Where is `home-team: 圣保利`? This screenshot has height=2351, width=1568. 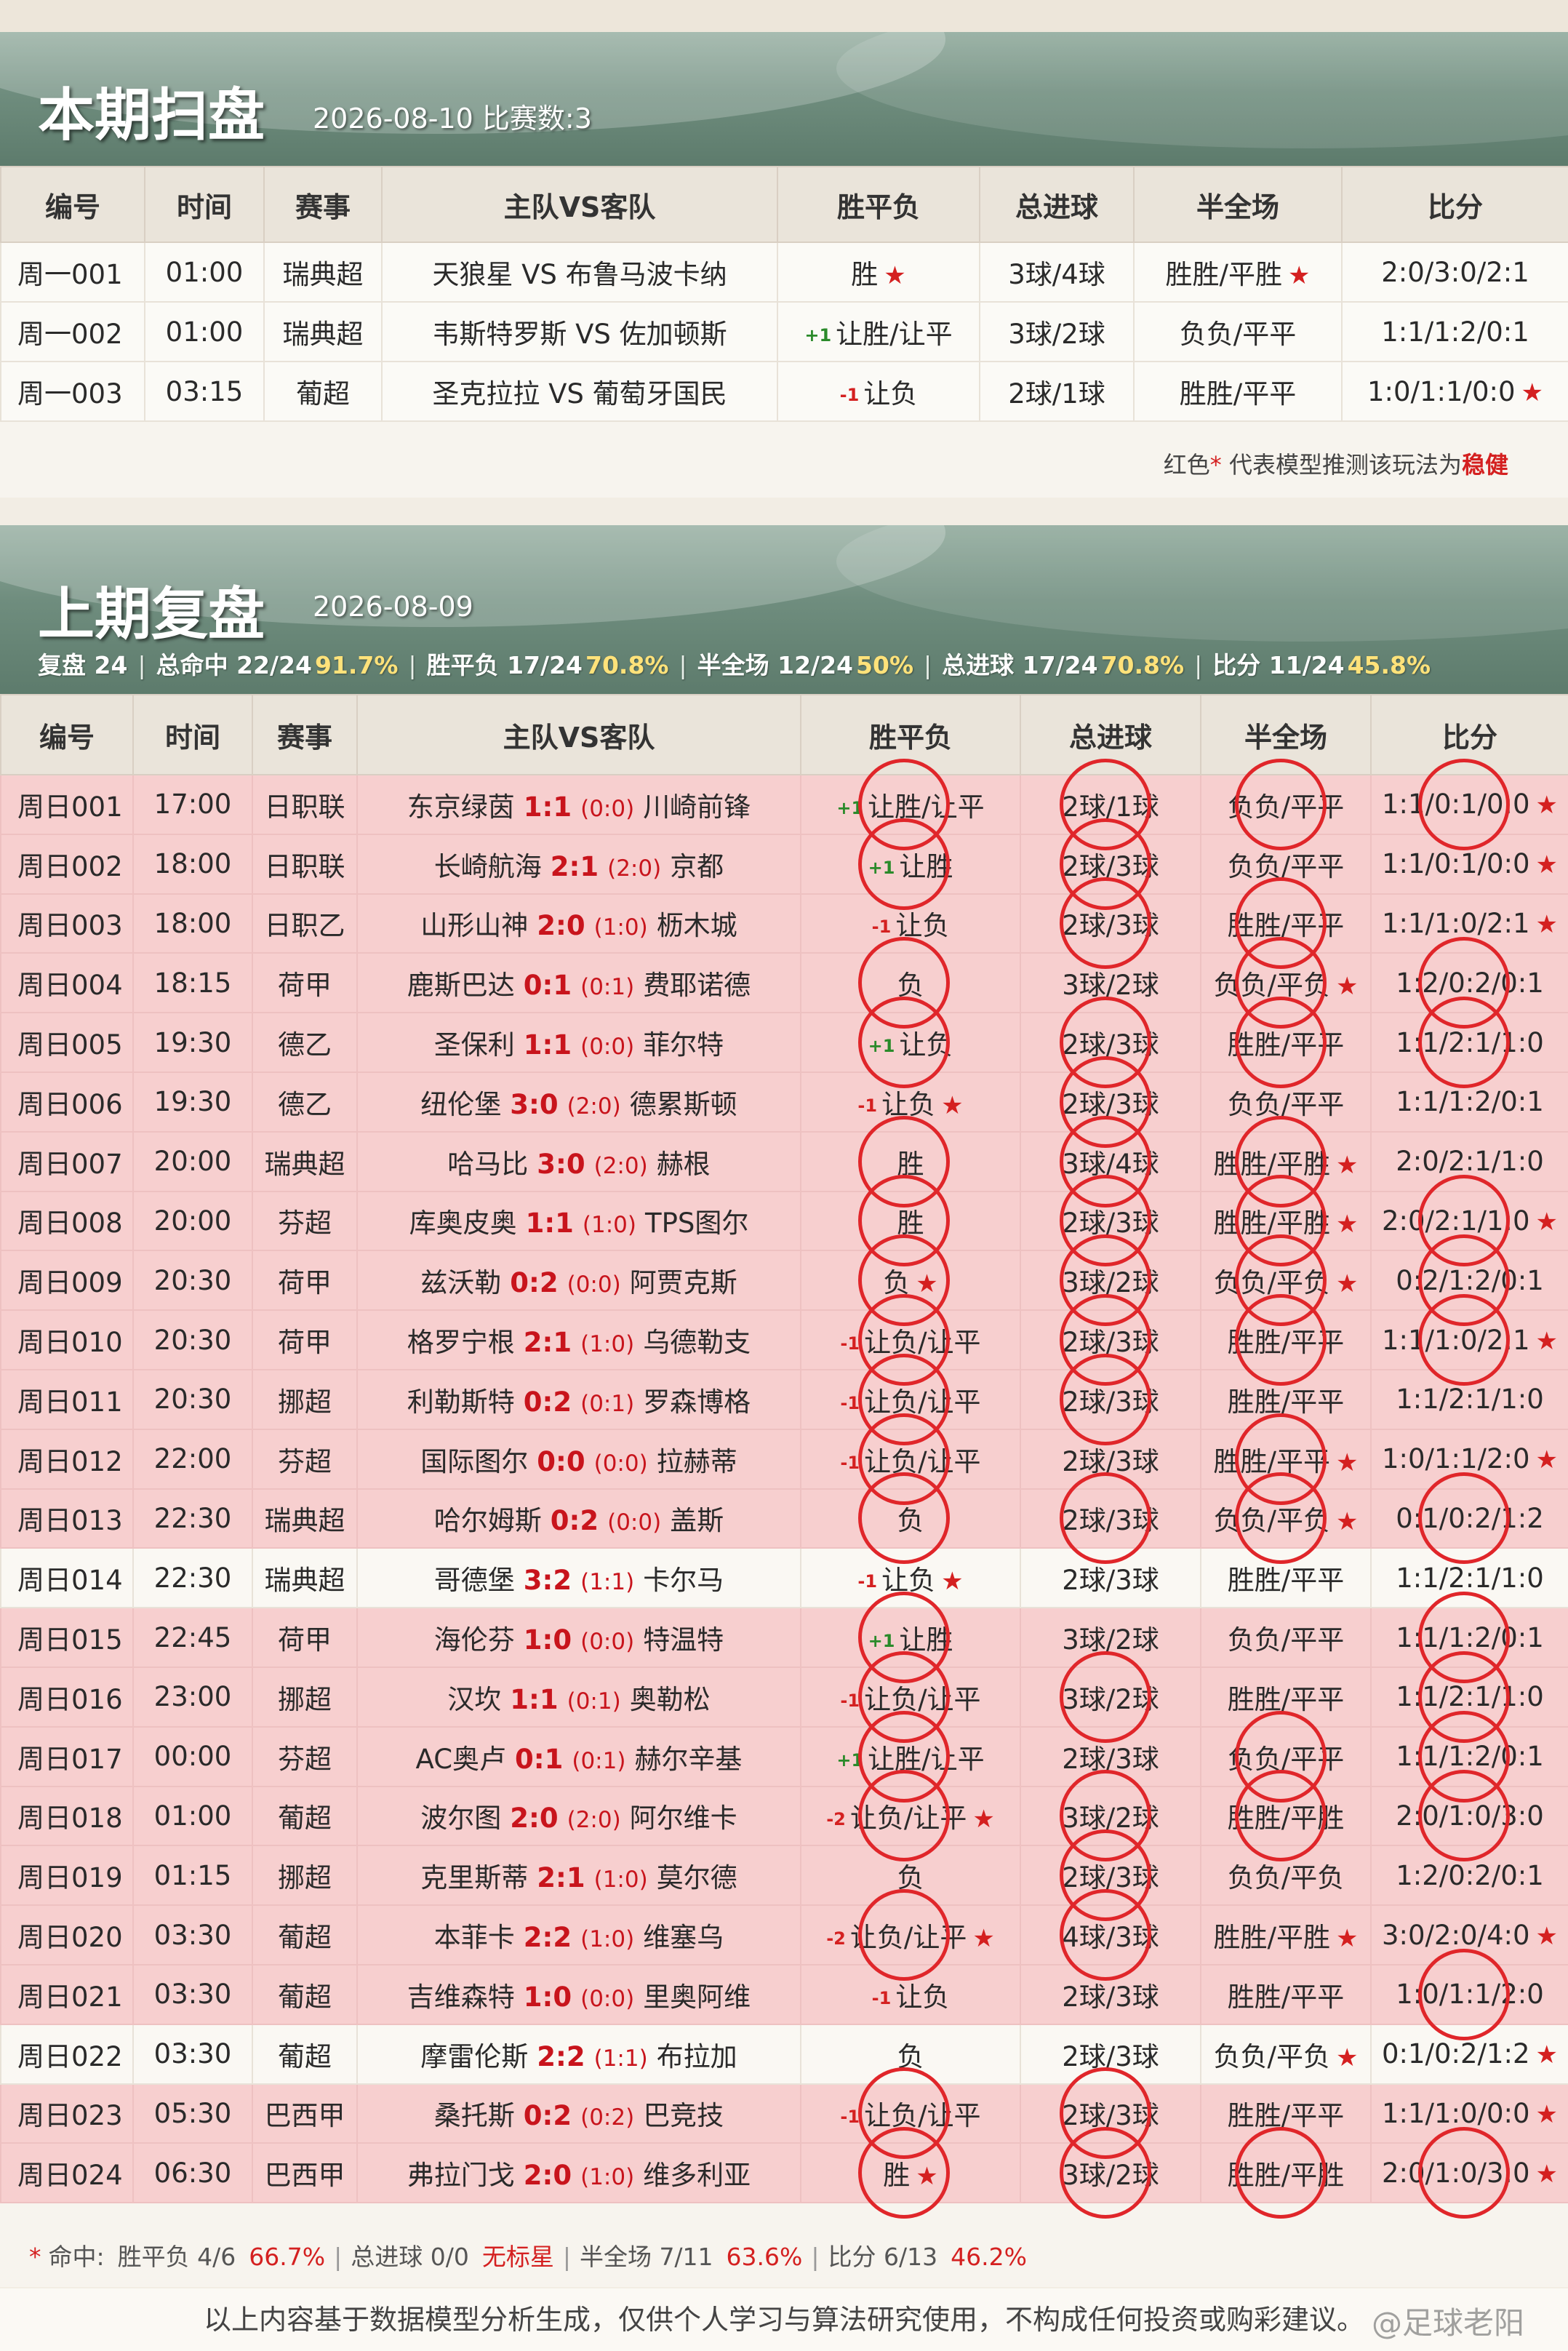 home-team: 圣保利 is located at coordinates (474, 1045).